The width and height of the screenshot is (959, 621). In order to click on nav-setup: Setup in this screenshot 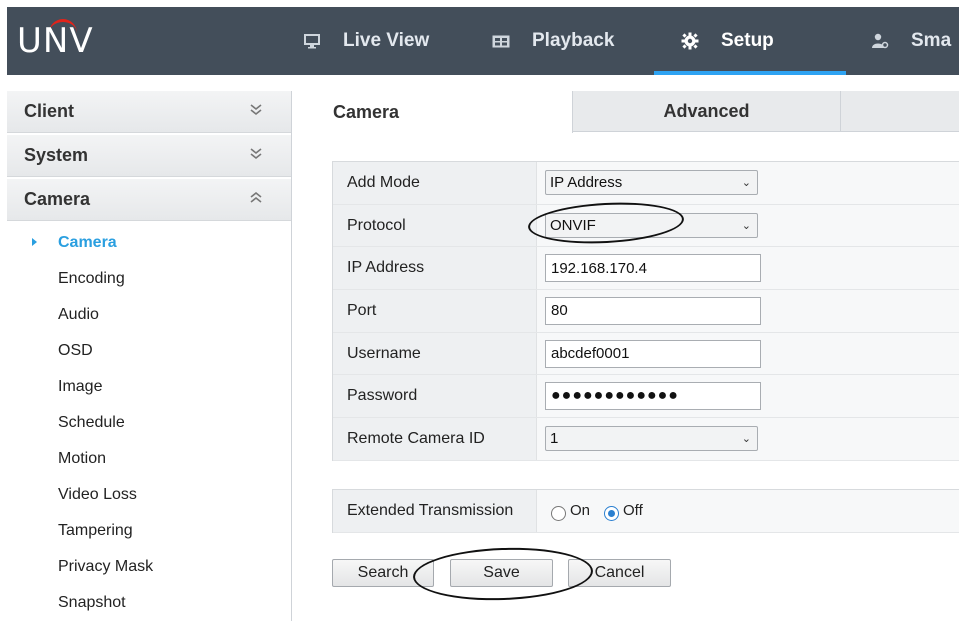, I will do `click(727, 41)`.